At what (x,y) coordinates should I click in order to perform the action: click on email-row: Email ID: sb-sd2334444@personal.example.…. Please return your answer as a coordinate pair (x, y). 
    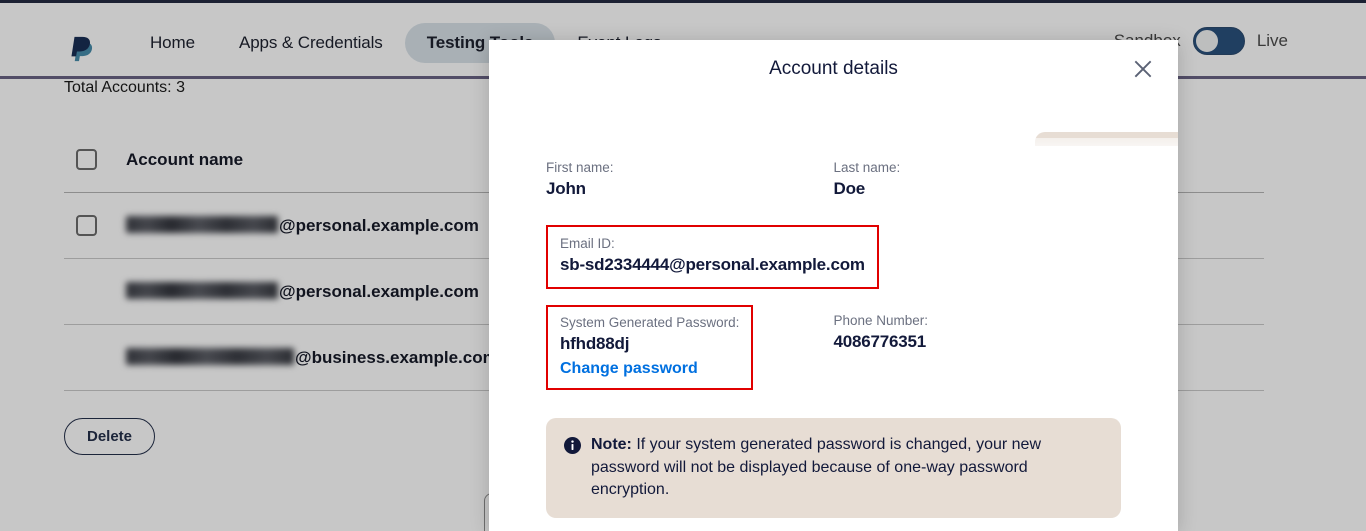
    Looking at the image, I should click on (833, 257).